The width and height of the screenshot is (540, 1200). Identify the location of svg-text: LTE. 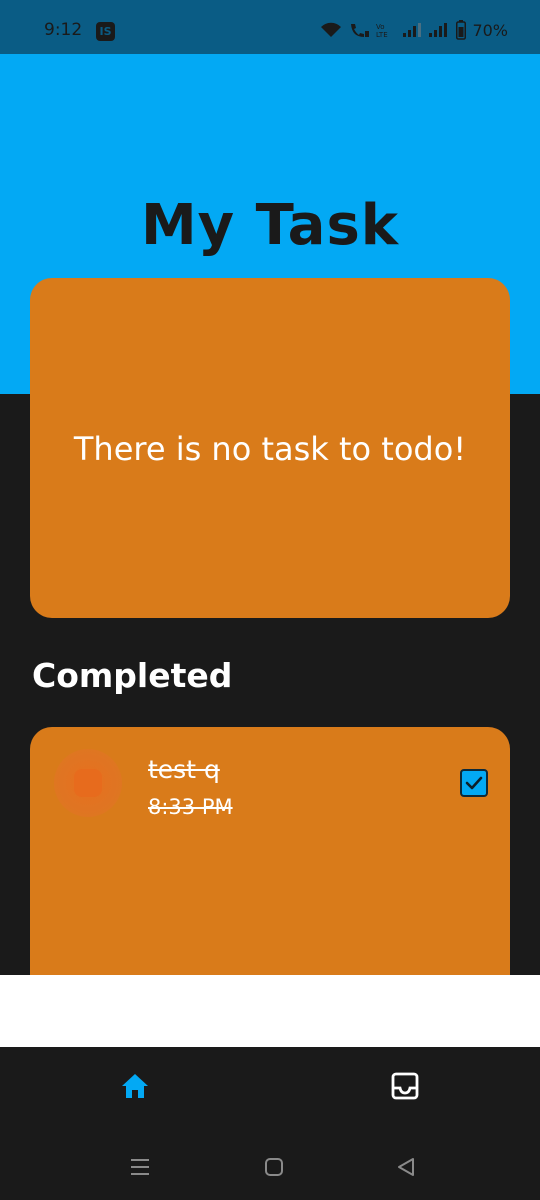
(382, 34).